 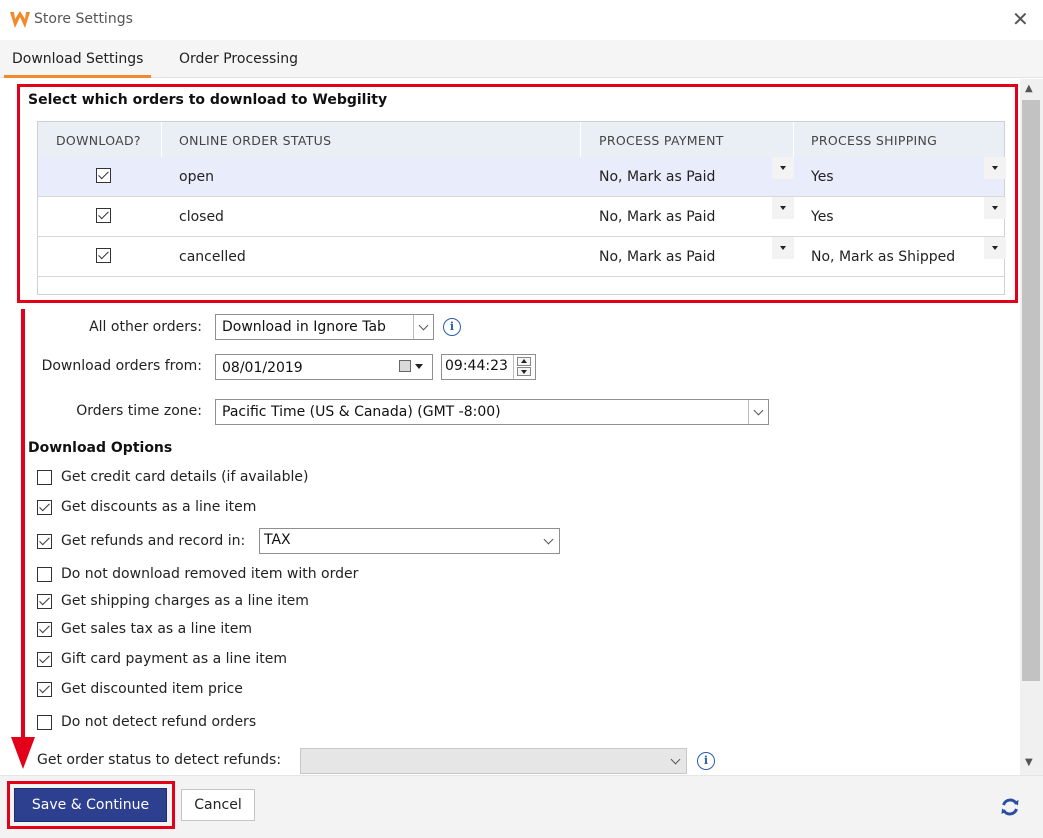 I want to click on spinner-up-icon, so click(x=524, y=361).